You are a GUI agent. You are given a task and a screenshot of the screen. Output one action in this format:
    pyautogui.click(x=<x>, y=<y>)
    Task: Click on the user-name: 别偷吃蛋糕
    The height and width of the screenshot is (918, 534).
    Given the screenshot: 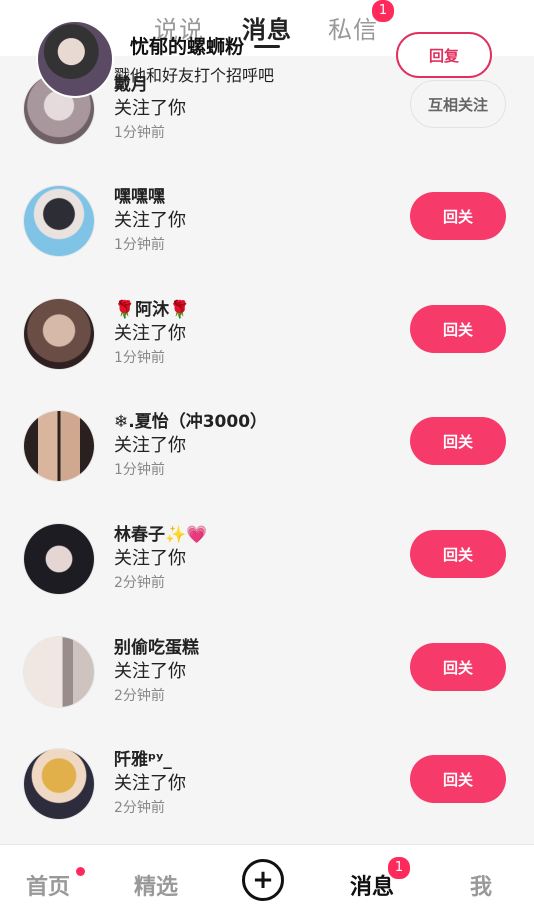 What is the action you would take?
    pyautogui.click(x=156, y=645)
    